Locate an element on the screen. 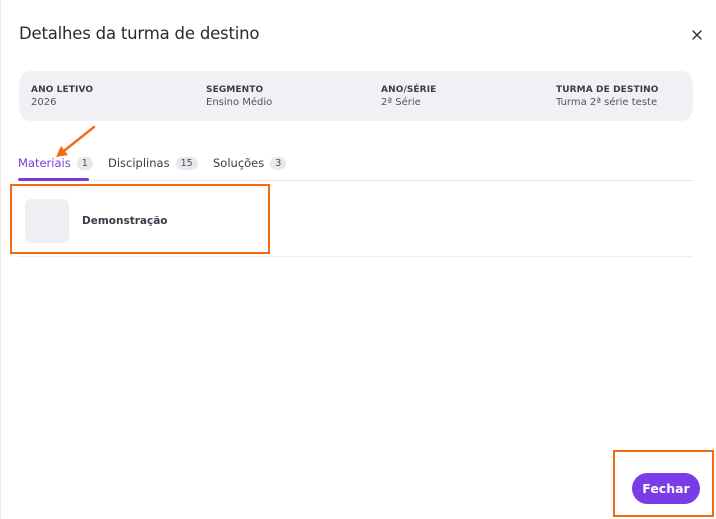 Image resolution: width=716 pixels, height=519 pixels. tab-materiais: Materiais 1 is located at coordinates (55, 165).